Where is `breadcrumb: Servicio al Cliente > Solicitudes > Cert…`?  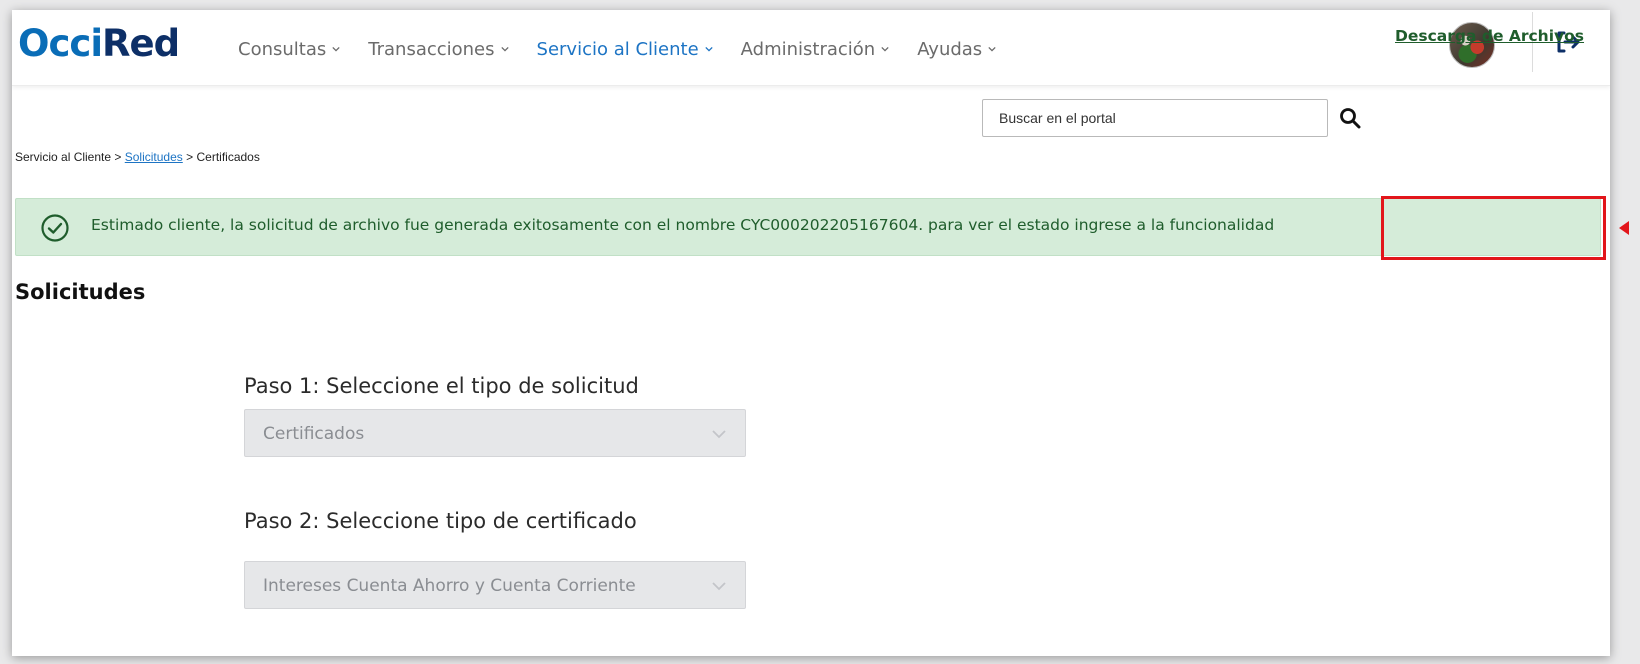
breadcrumb: Servicio al Cliente > Solicitudes > Cert… is located at coordinates (137, 157).